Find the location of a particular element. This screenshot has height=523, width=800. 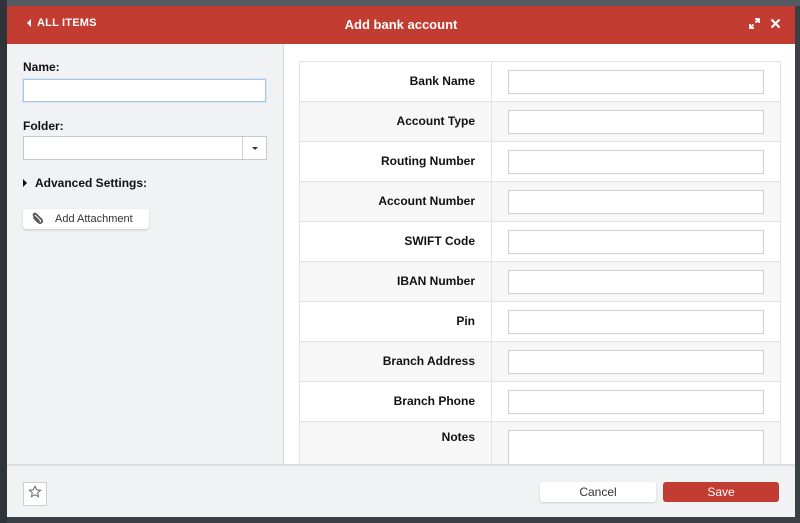

advanced-settings-toggle: Advanced Settings: is located at coordinates (85, 183).